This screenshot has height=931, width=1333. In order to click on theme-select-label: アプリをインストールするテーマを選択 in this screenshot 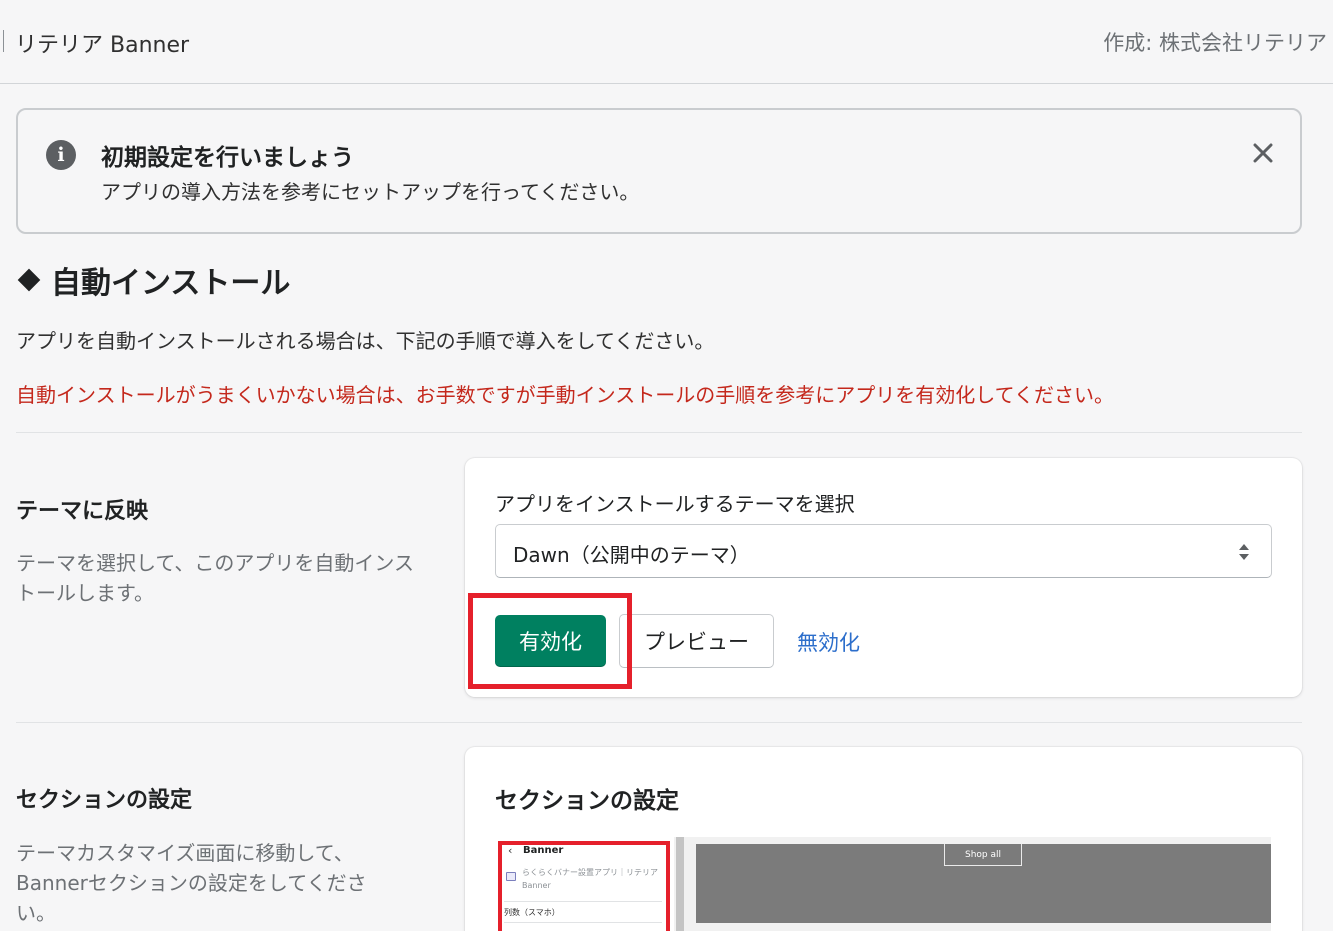, I will do `click(675, 504)`.